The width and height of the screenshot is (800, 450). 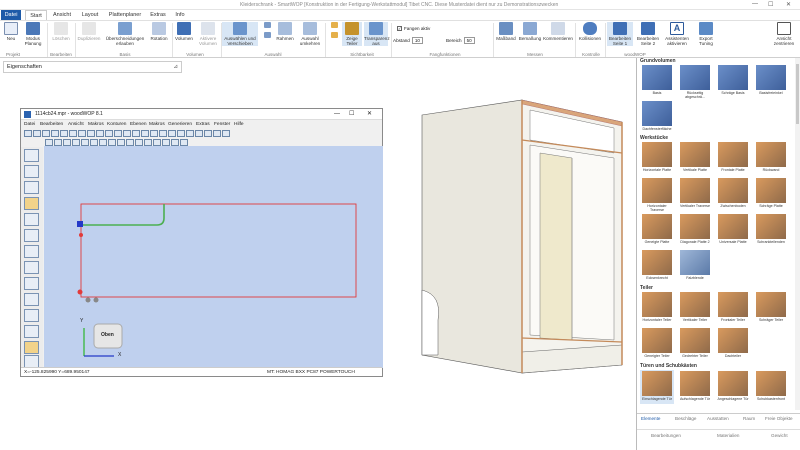 What do you see at coordinates (771, 387) in the screenshot?
I see `lib-item-tuer-3: Schubkastenfront` at bounding box center [771, 387].